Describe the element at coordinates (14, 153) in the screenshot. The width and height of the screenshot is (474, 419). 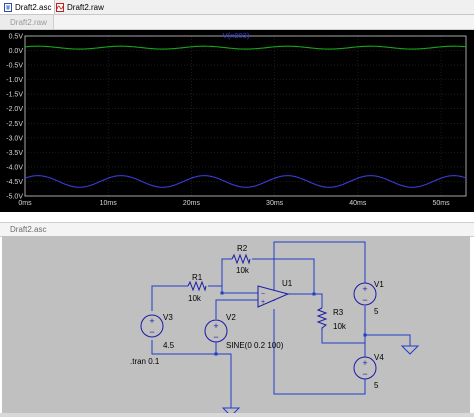
I see `y-tick-label: -3.5V` at that location.